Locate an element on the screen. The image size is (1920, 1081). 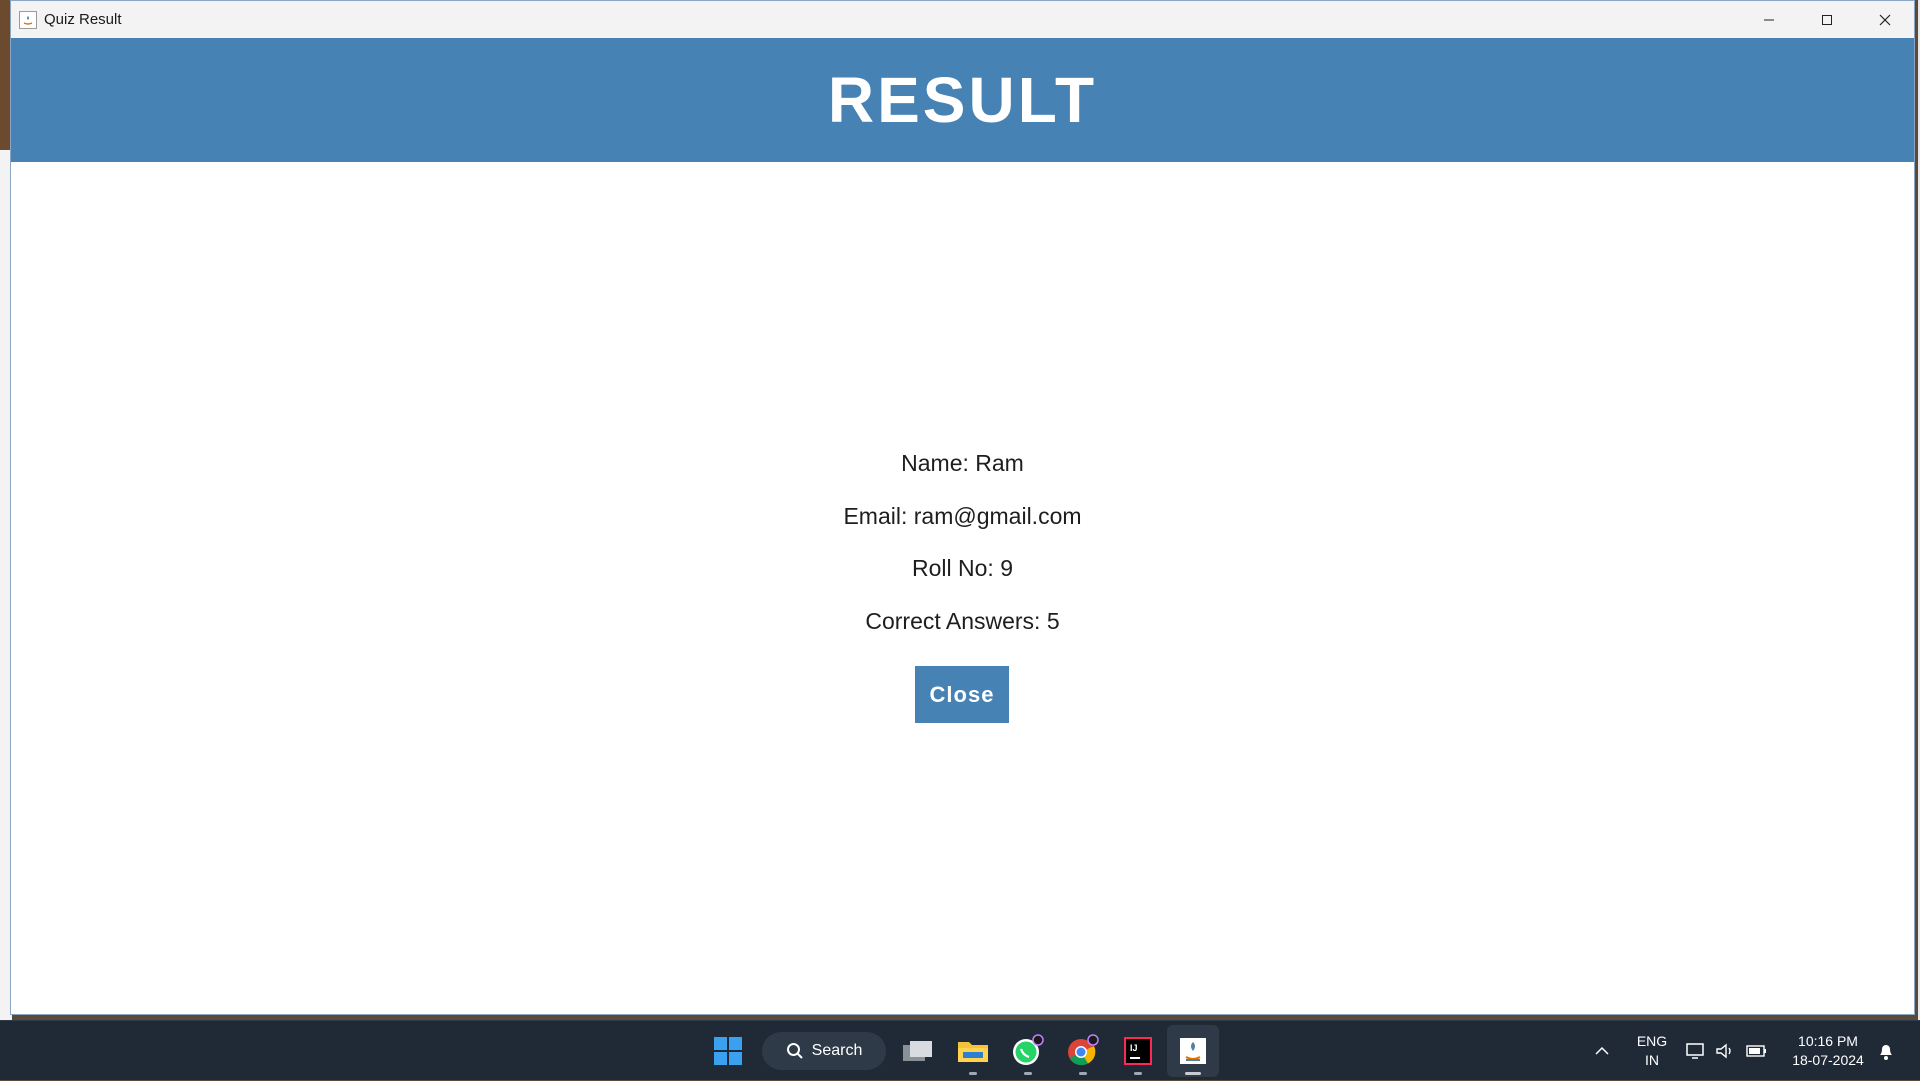
whatsapp-button is located at coordinates (1028, 1051).